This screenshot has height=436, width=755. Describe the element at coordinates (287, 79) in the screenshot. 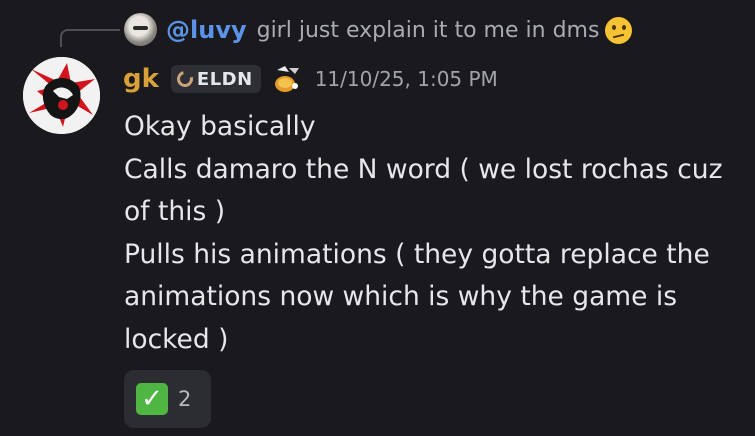

I see `cheese-badge-icon` at that location.